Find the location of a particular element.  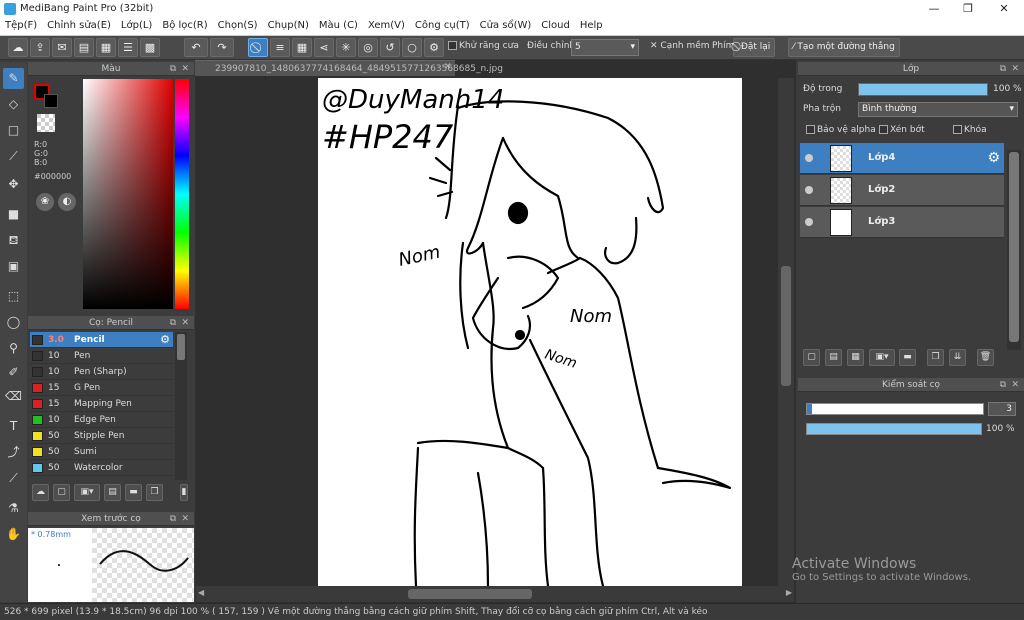

brush-item: 3.0 Pencil ⚙ is located at coordinates (101, 340).